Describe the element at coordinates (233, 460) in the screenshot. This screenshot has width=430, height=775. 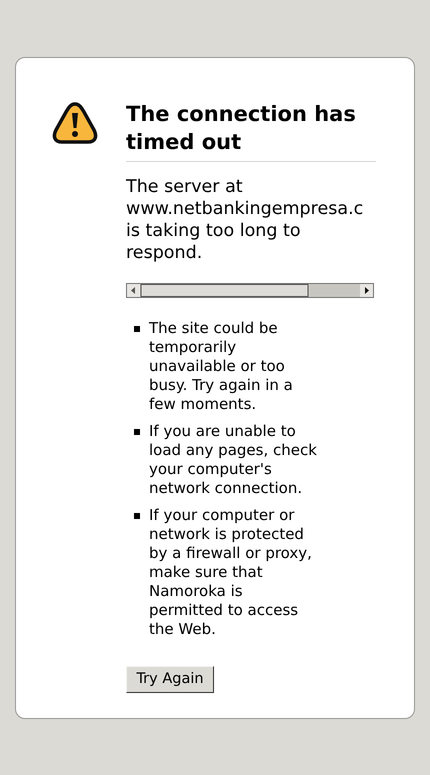
I see `suggestion-text: If you are unable to load any pages, check your computer's network connection.` at that location.